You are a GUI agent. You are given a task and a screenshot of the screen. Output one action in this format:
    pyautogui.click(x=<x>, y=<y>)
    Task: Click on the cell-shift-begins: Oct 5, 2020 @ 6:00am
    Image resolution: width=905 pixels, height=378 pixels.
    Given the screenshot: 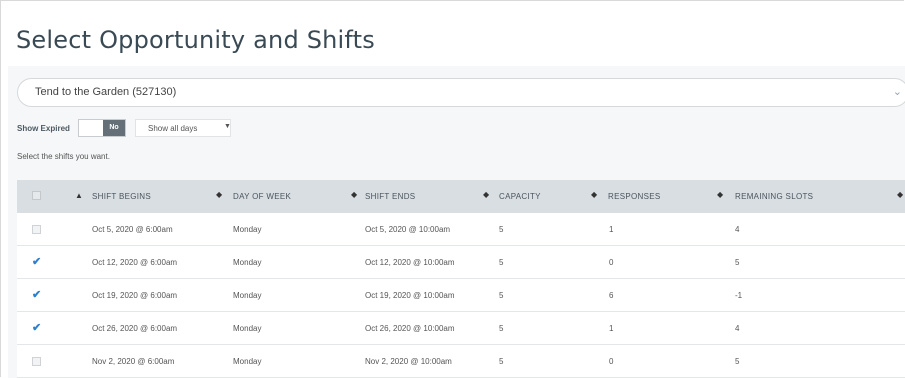 What is the action you would take?
    pyautogui.click(x=132, y=229)
    